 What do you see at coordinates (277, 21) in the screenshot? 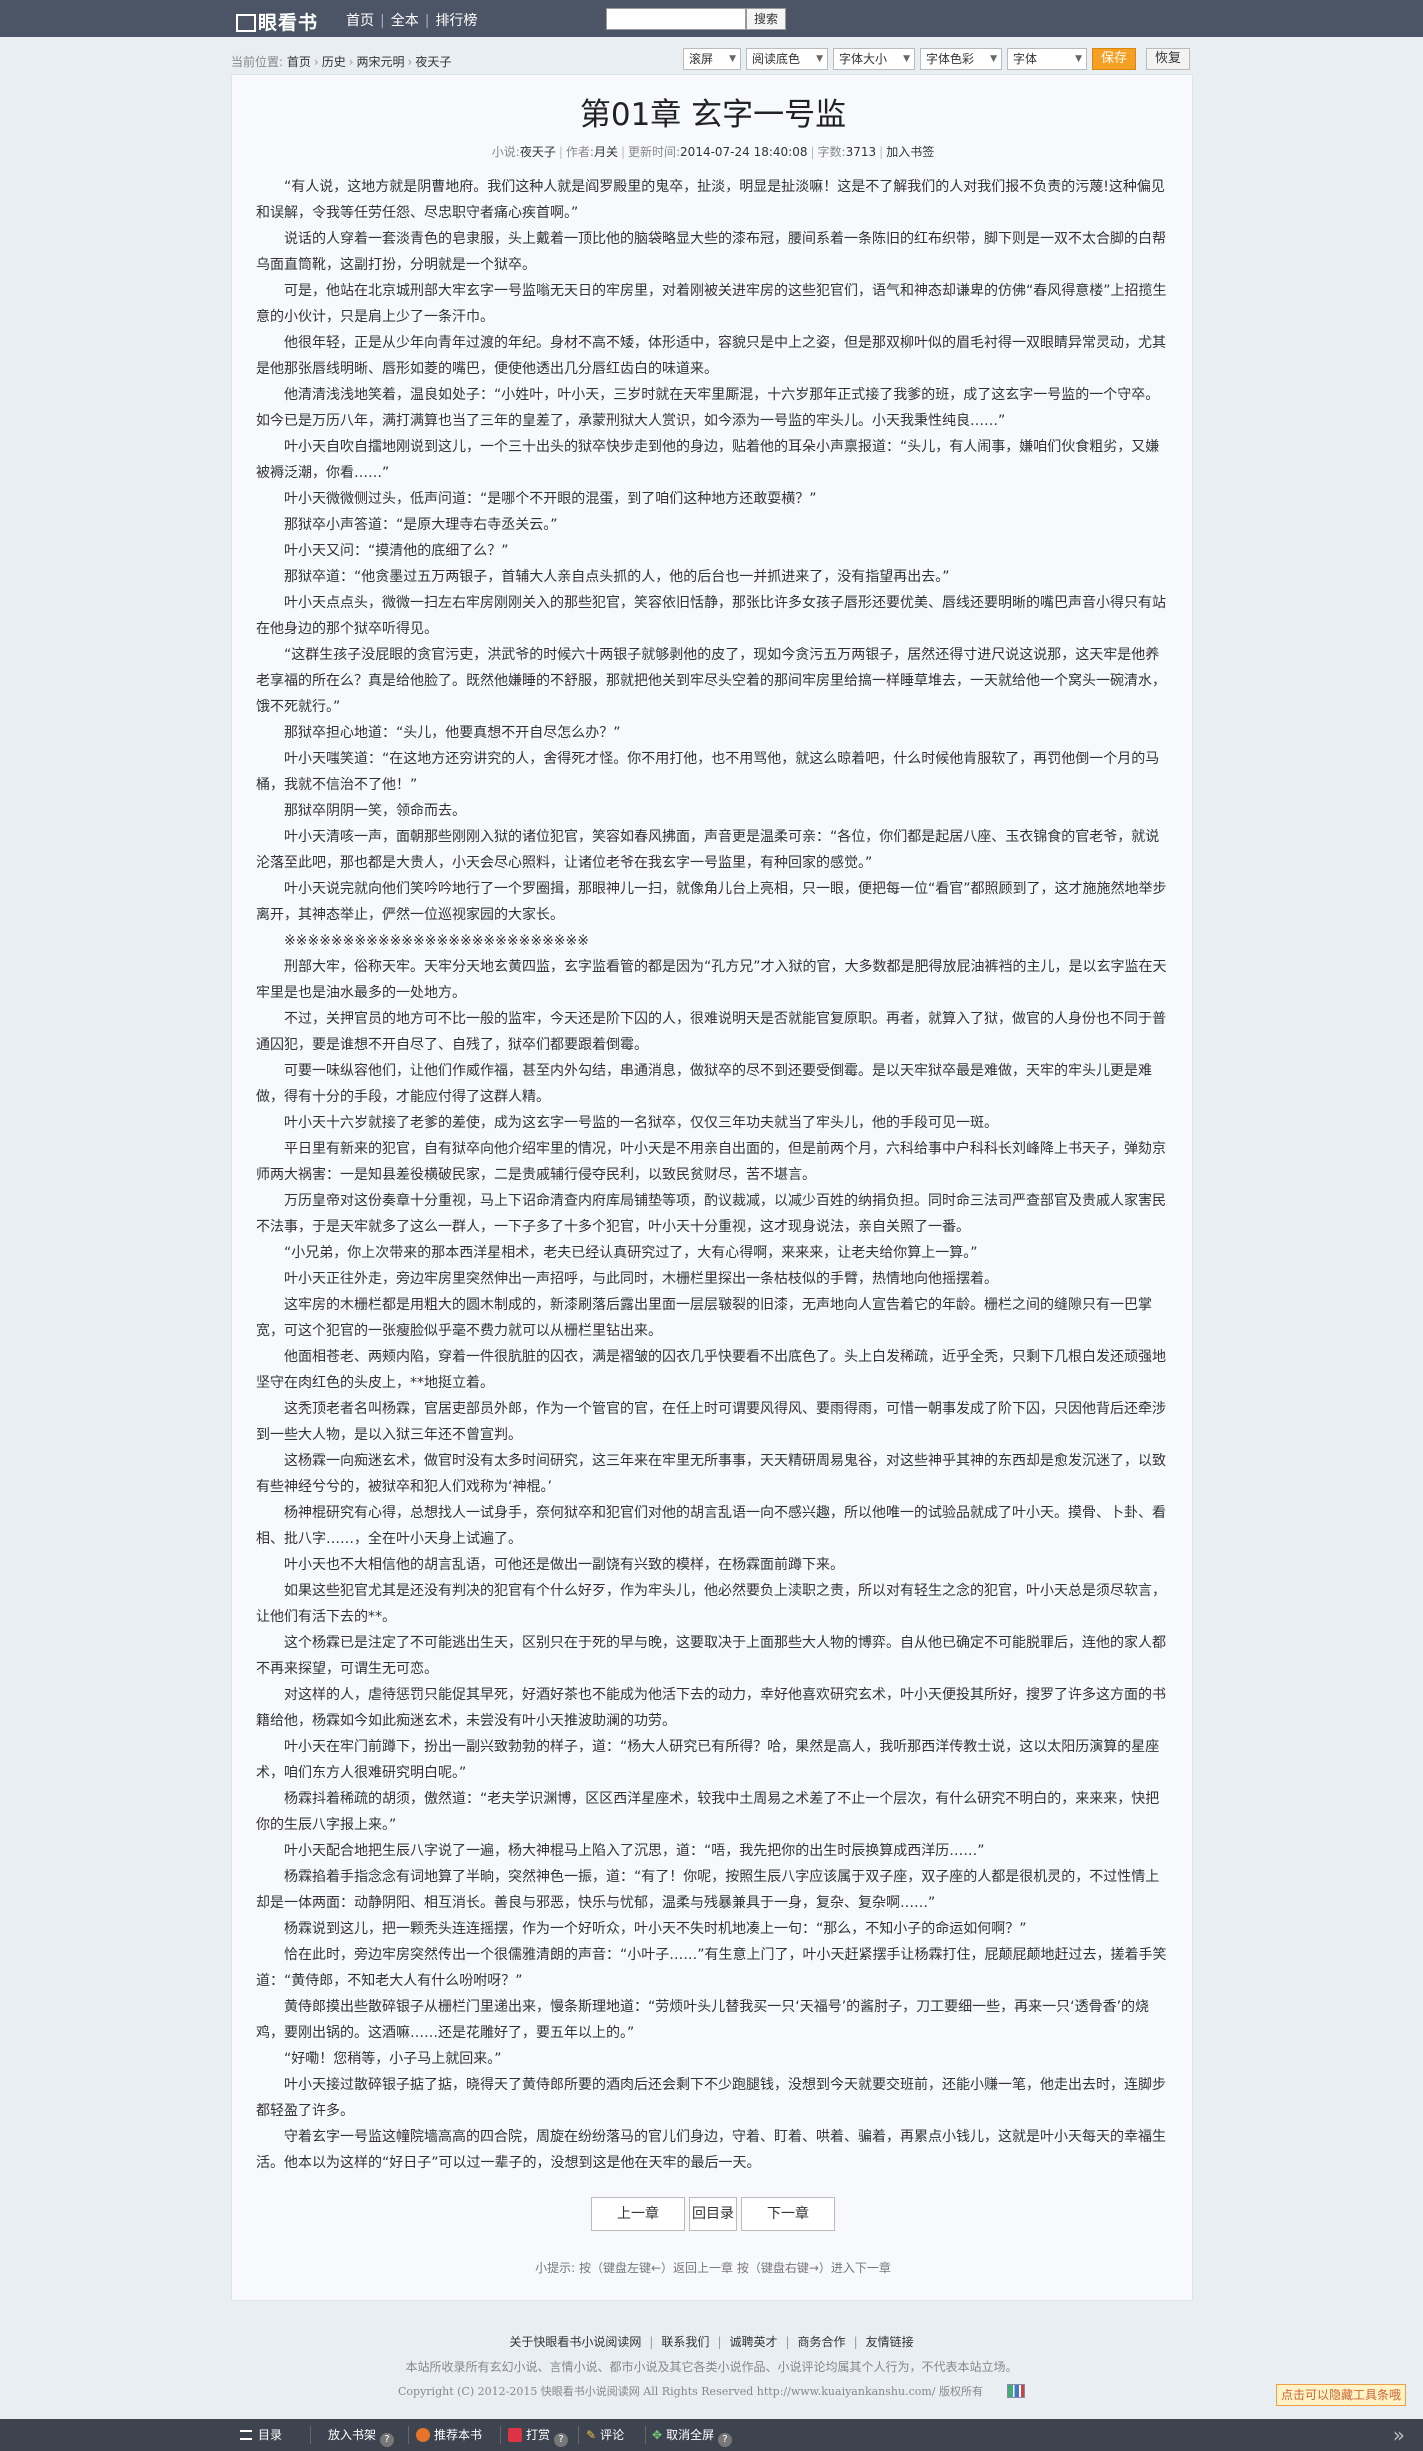
I see `site-logo: 眼看书` at bounding box center [277, 21].